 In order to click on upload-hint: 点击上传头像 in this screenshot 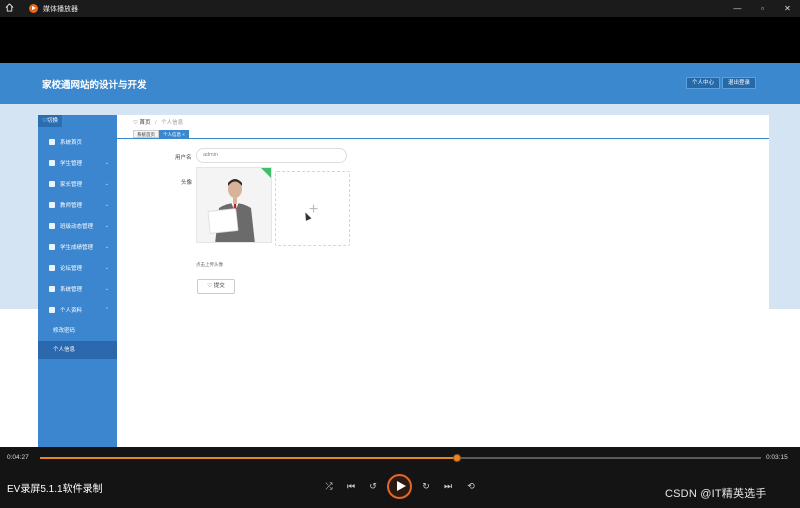, I will do `click(209, 264)`.